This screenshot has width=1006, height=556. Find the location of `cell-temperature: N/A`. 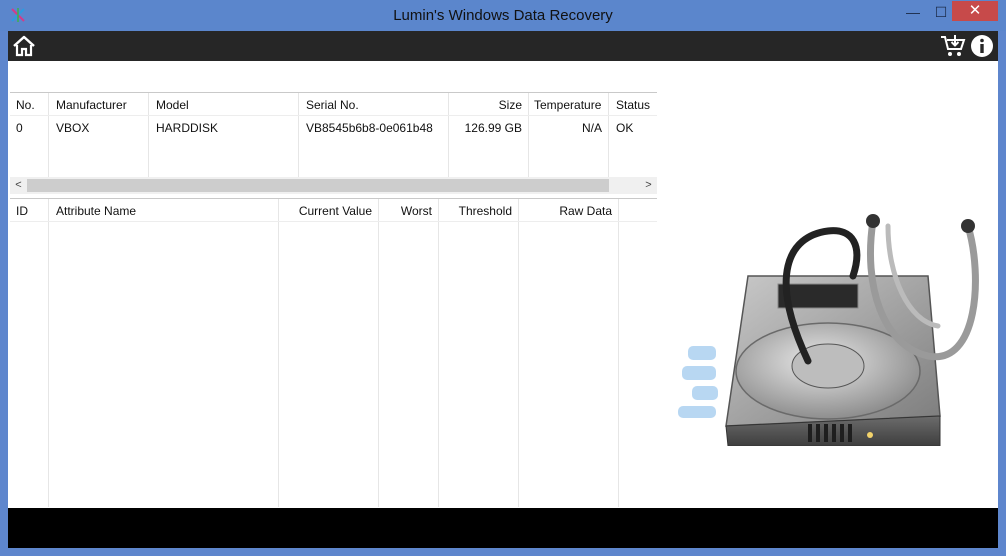

cell-temperature: N/A is located at coordinates (591, 128).